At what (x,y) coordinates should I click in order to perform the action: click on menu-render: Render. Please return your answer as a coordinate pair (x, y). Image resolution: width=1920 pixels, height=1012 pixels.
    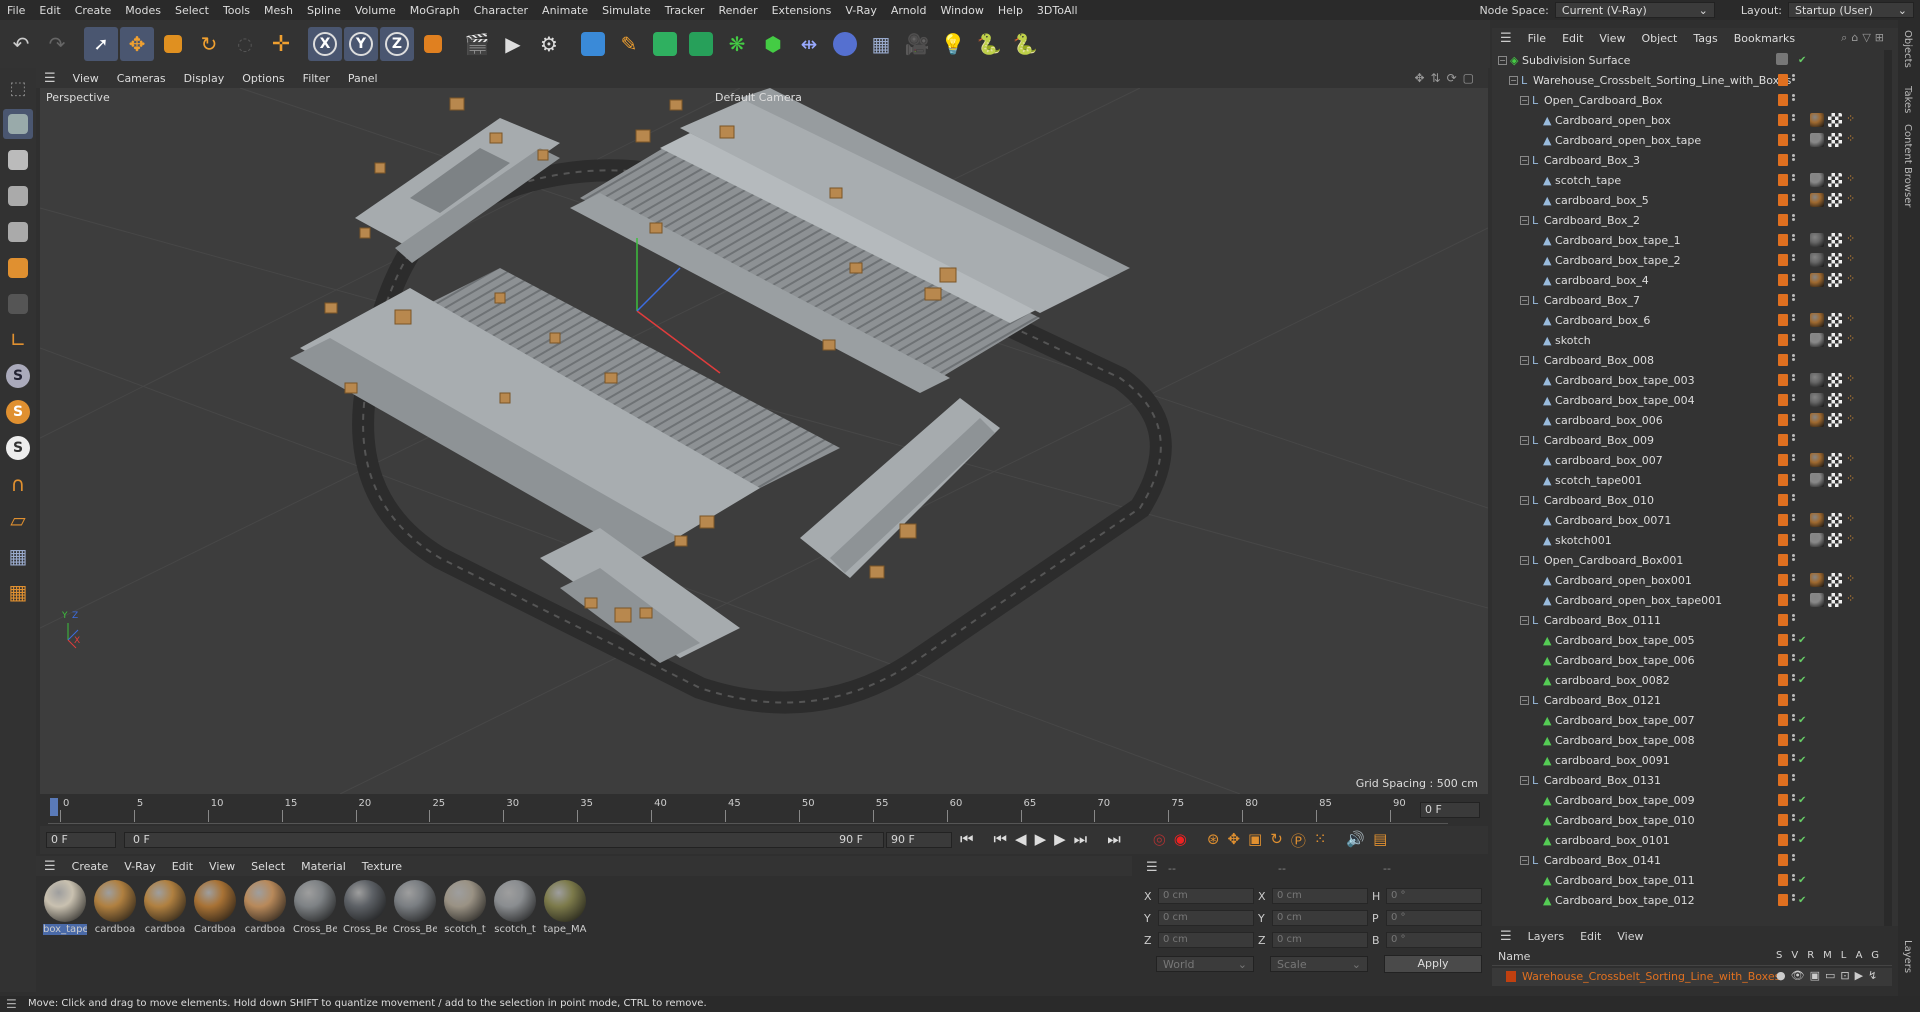
    Looking at the image, I should click on (737, 10).